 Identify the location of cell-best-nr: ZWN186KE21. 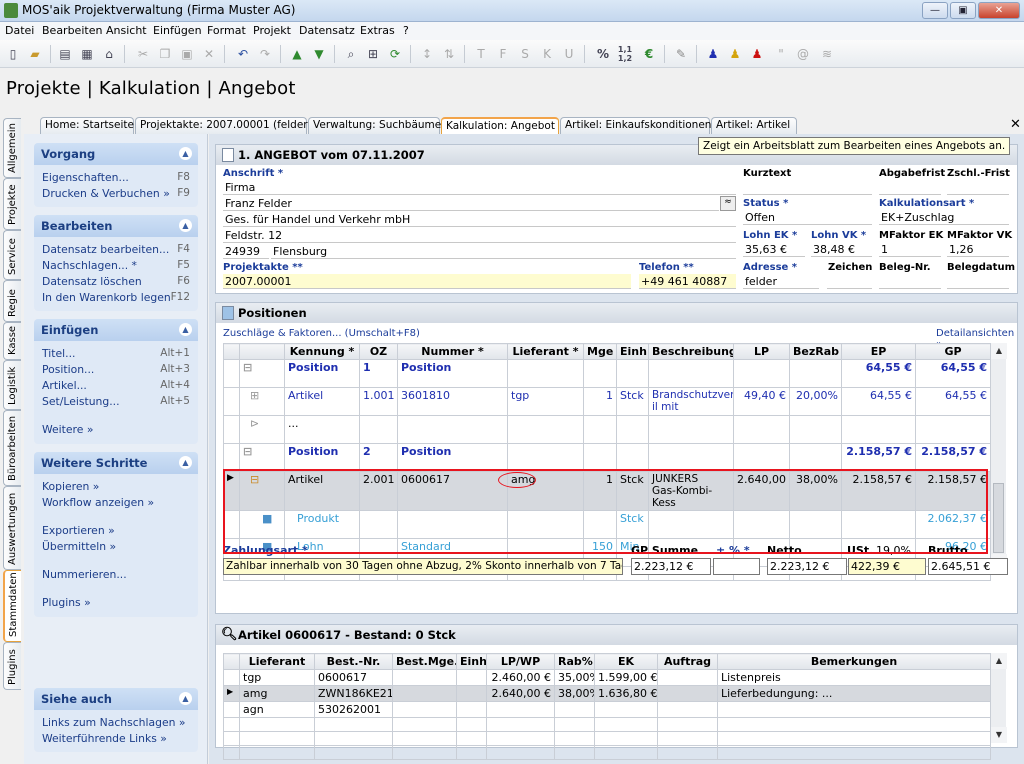
(353, 693).